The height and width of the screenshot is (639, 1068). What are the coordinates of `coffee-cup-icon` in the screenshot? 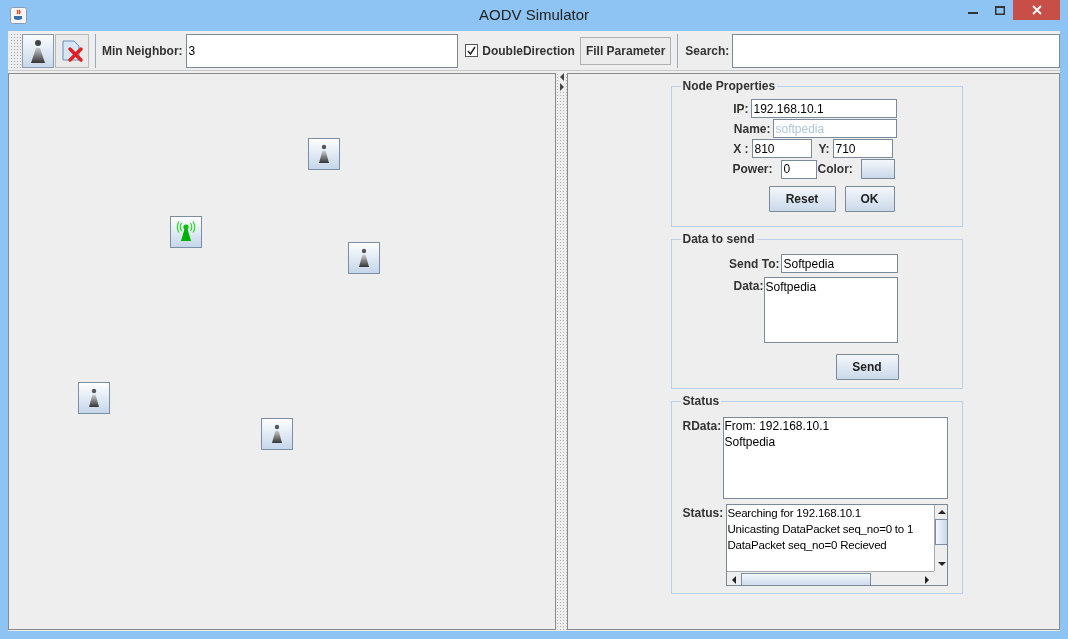 It's located at (18, 15).